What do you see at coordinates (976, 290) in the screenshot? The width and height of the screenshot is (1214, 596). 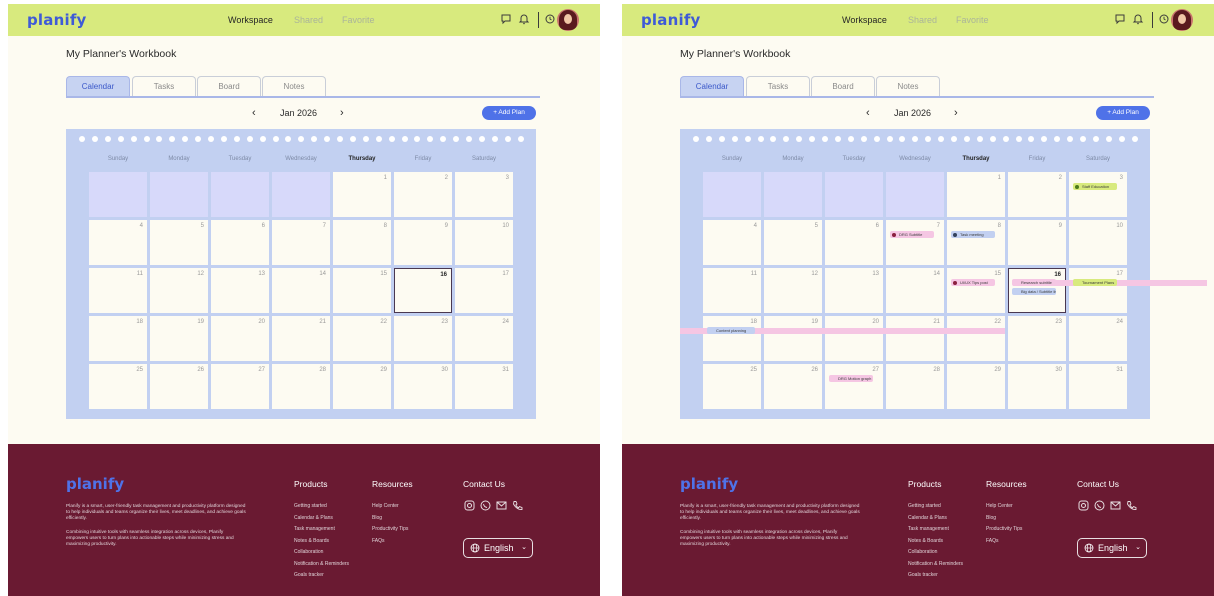 I see `calendar-day-cell: 15` at bounding box center [976, 290].